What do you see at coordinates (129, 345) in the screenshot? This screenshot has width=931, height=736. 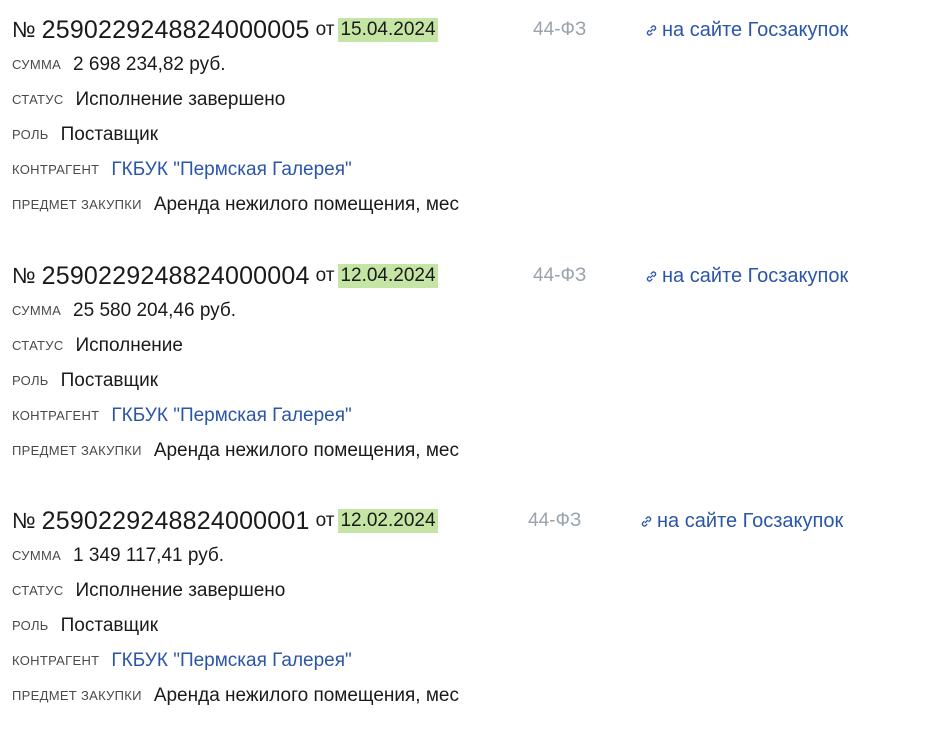 I see `status-value: Исполнение` at bounding box center [129, 345].